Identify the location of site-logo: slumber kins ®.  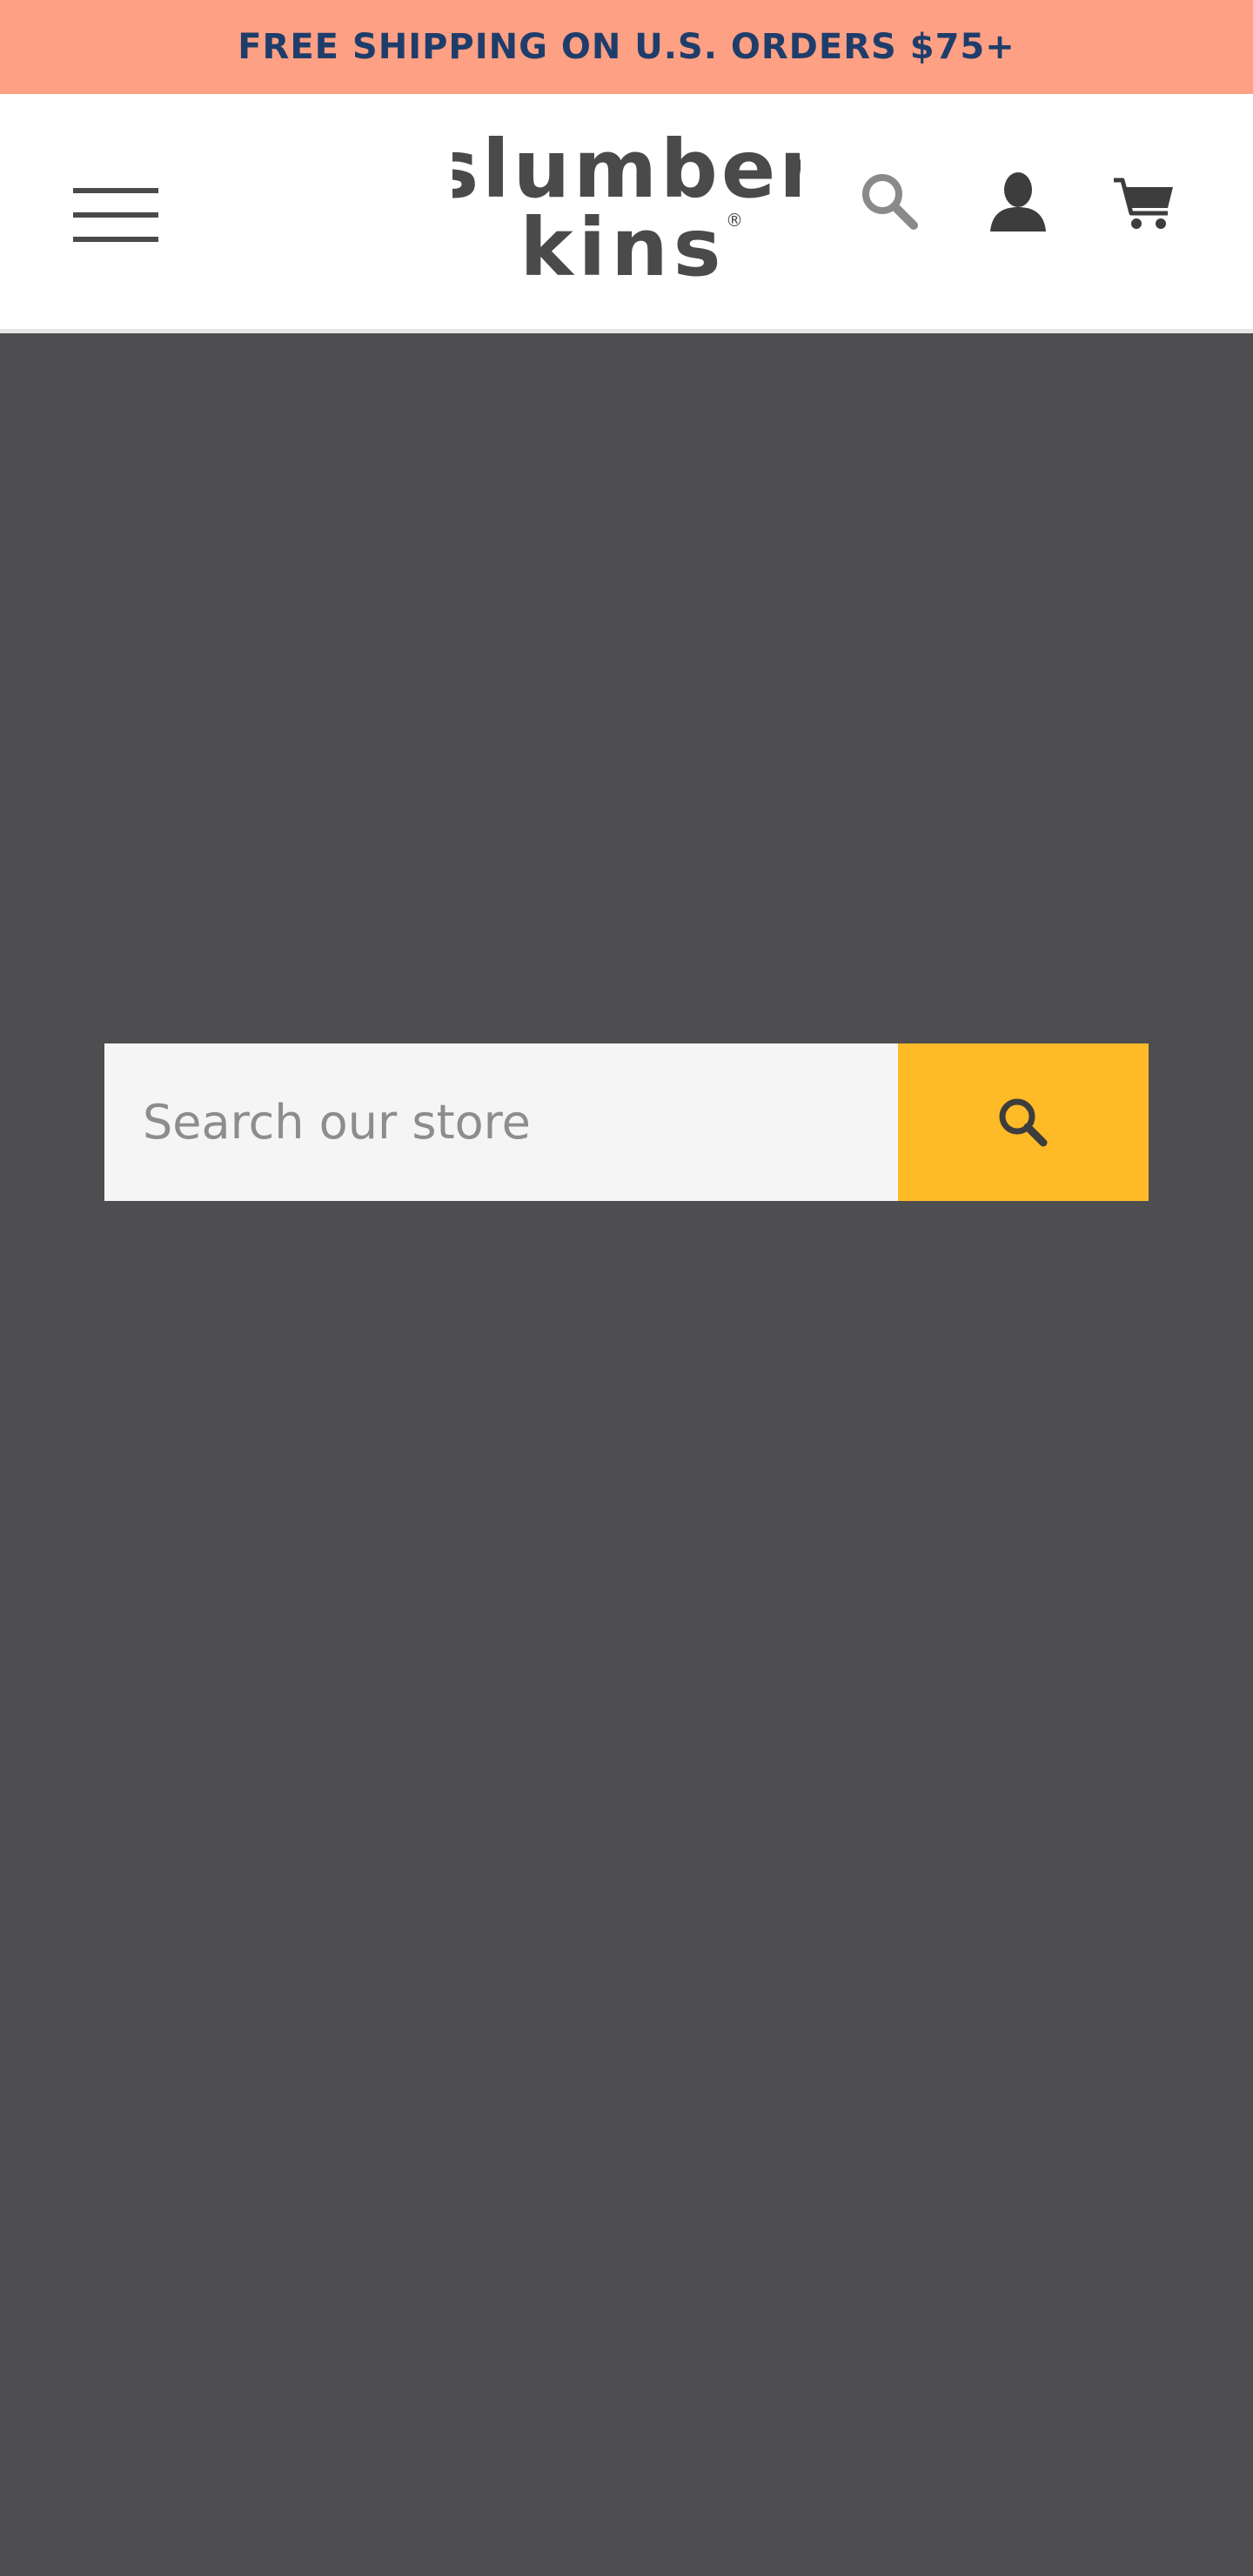
(626, 202).